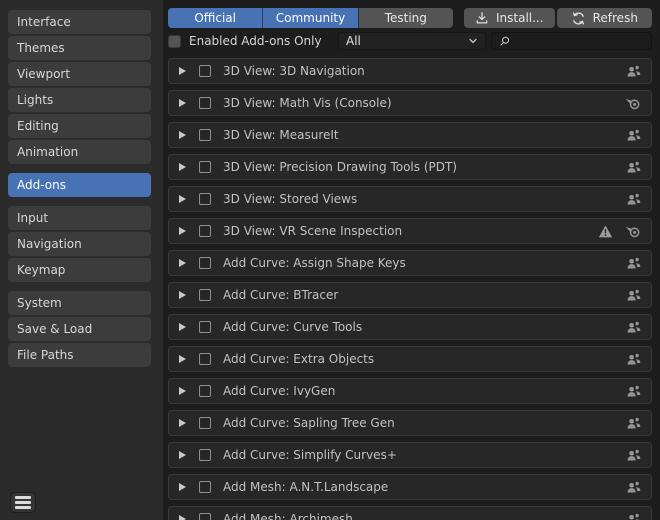 The width and height of the screenshot is (660, 520). I want to click on sidebar-item-label: Themes, so click(41, 48).